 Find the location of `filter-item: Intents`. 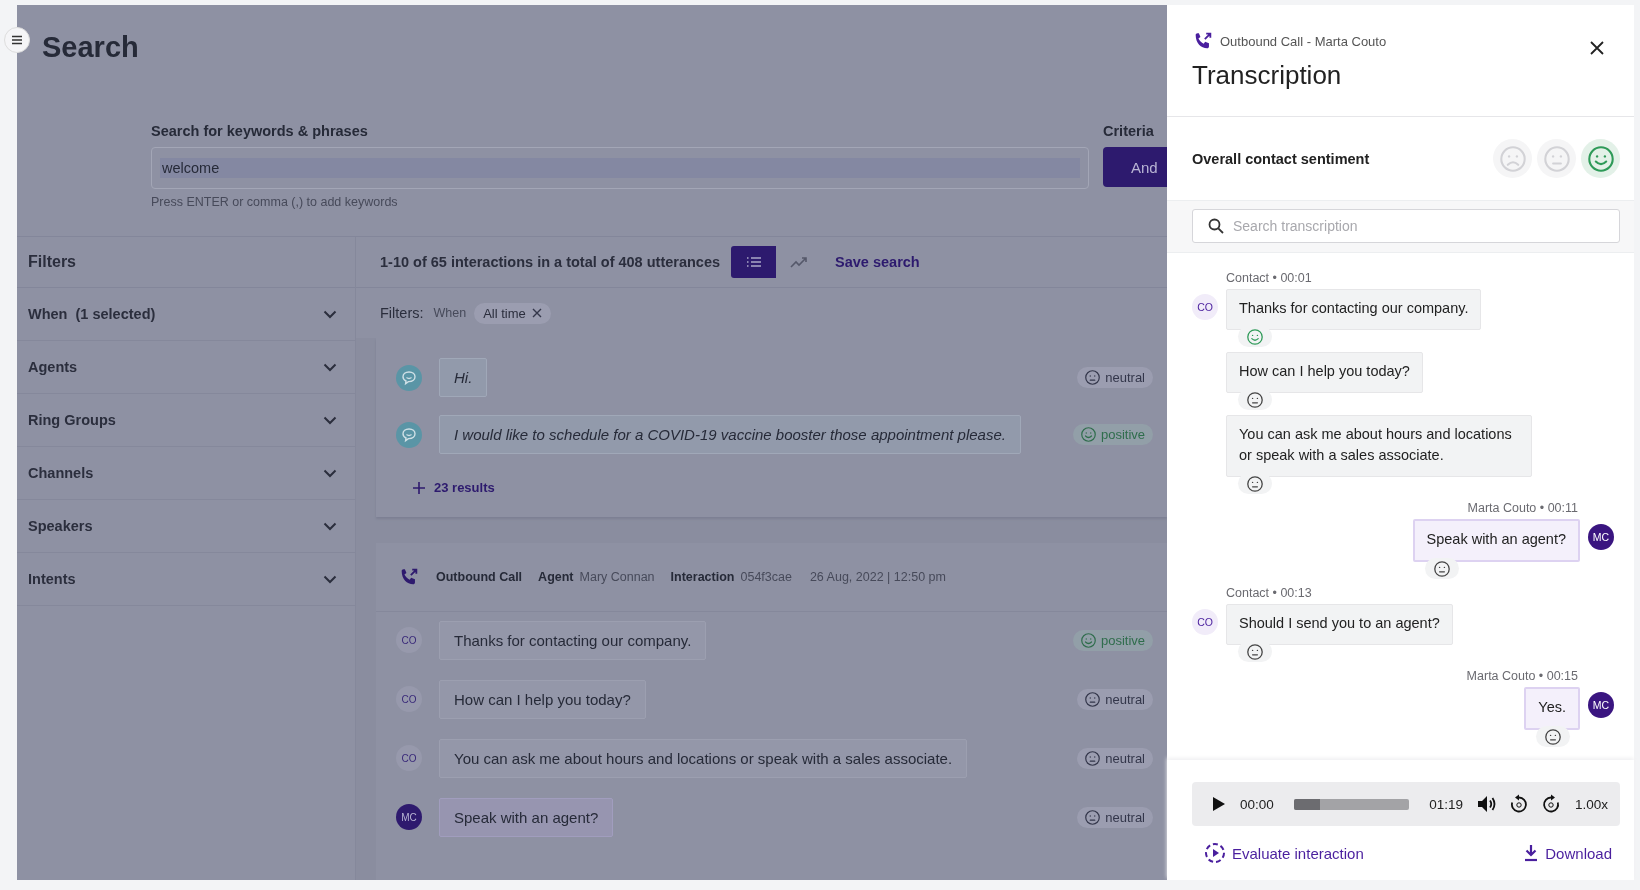

filter-item: Intents is located at coordinates (186, 579).